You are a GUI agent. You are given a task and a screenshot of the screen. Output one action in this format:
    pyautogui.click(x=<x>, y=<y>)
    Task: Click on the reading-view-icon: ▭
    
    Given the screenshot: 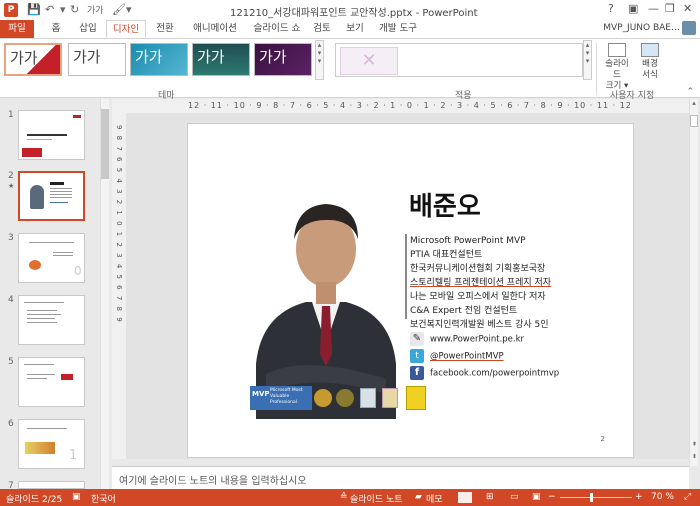 What is the action you would take?
    pyautogui.click(x=514, y=497)
    